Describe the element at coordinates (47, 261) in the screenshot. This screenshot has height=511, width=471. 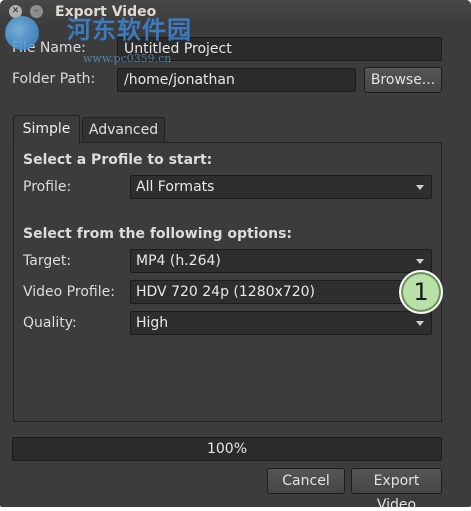
I see `target-label: Target:` at that location.